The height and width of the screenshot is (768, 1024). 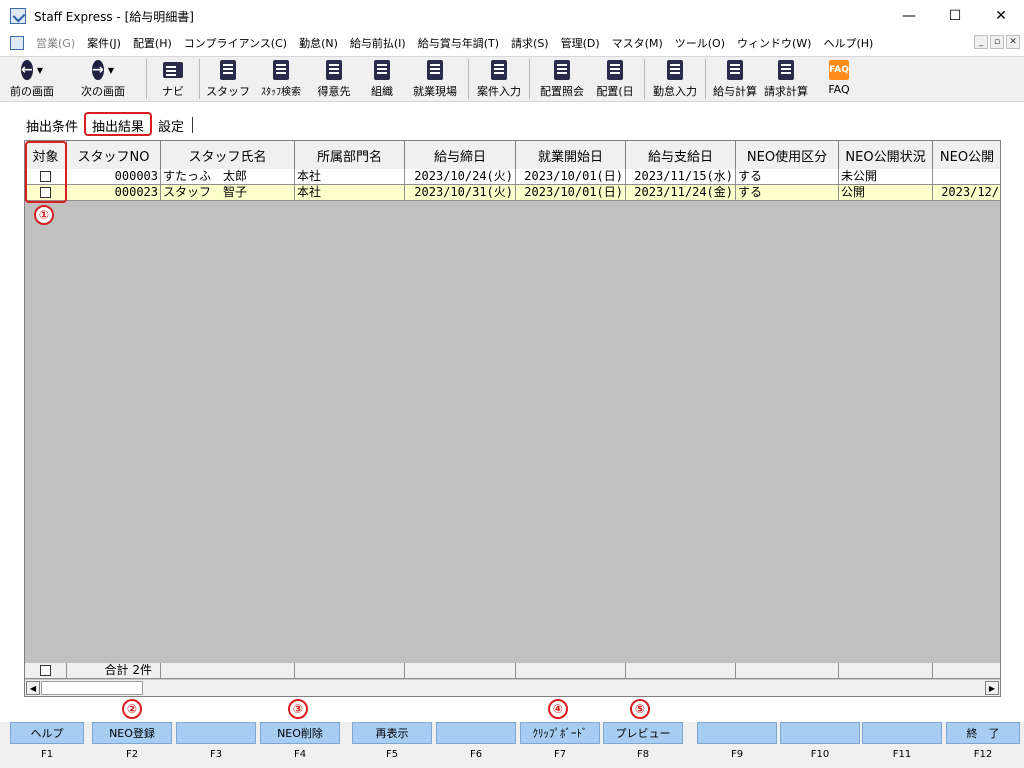 What do you see at coordinates (334, 91) in the screenshot?
I see `toolbar-label: 得意先` at bounding box center [334, 91].